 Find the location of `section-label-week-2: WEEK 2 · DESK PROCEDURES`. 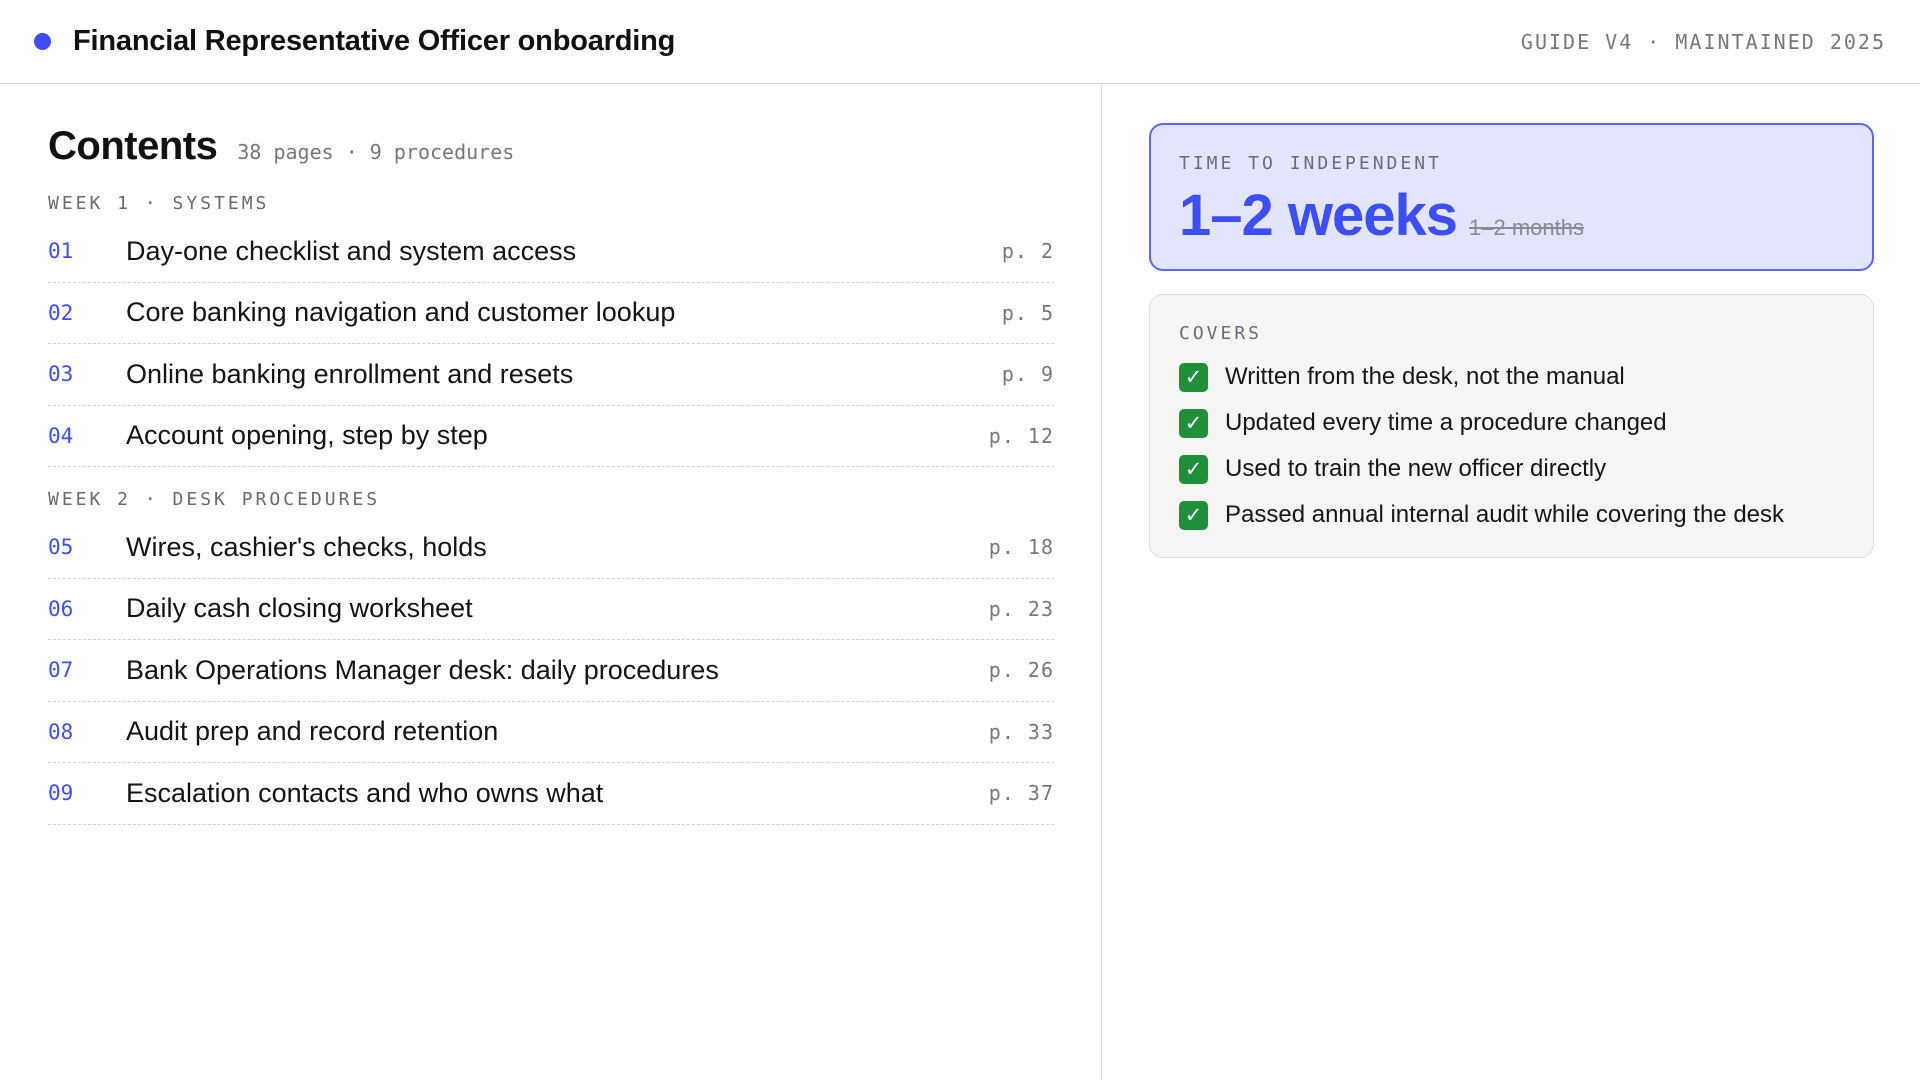

section-label-week-2: WEEK 2 · DESK PROCEDURES is located at coordinates (214, 499).